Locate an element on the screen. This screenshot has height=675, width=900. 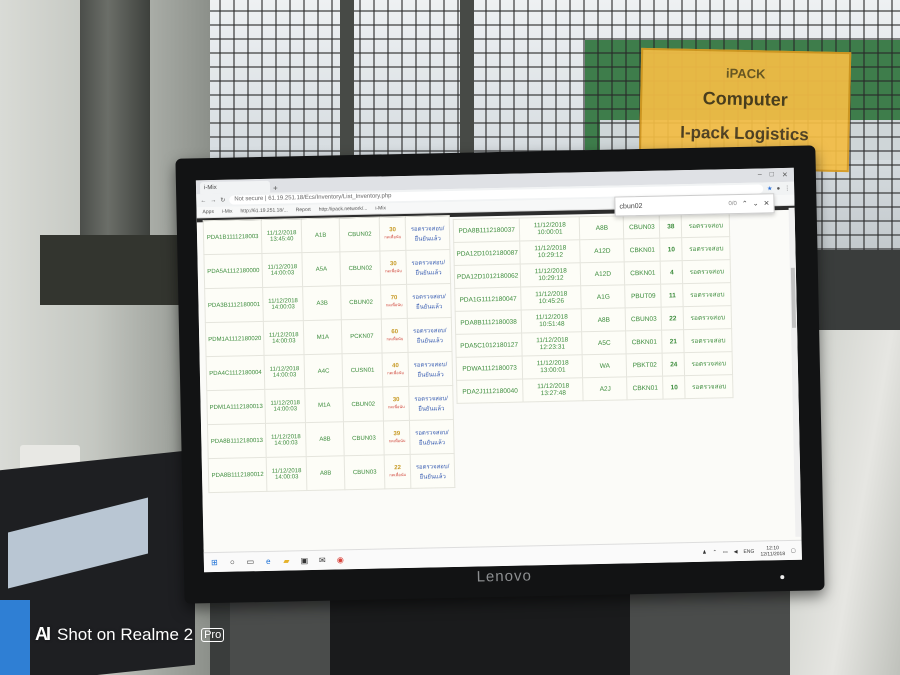
code-cell: PBKT02 is located at coordinates (645, 365).